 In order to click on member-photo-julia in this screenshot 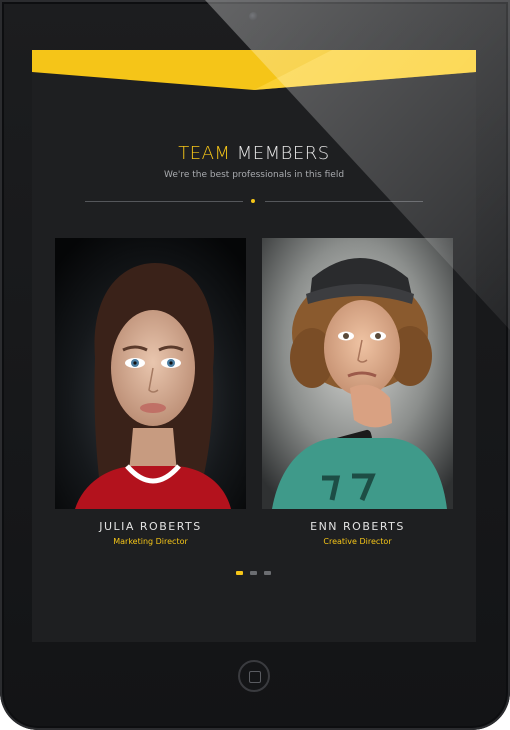, I will do `click(150, 373)`.